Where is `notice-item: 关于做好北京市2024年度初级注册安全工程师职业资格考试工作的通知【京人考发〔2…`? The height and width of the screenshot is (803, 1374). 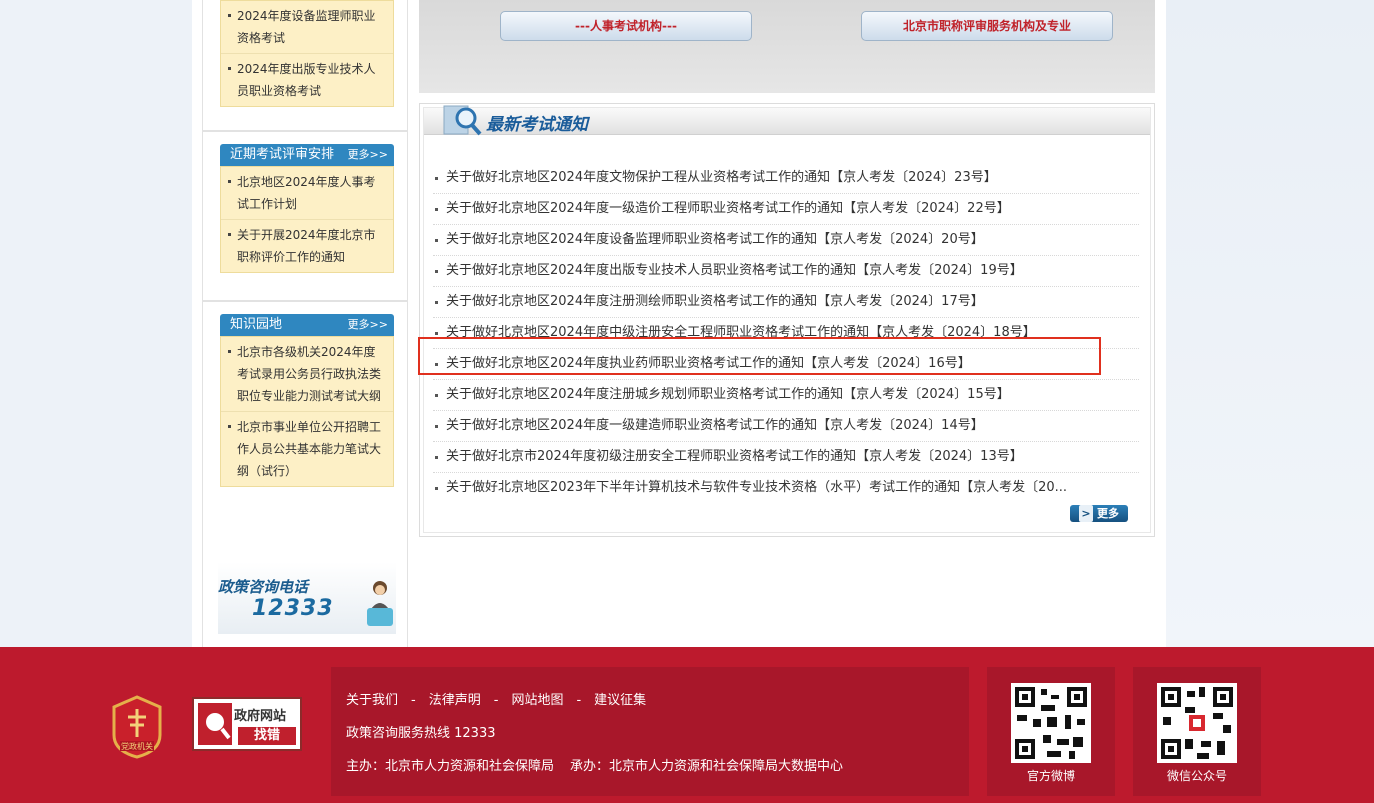 notice-item: 关于做好北京市2024年度初级注册安全工程师职业资格考试工作的通知【京人考发〔2… is located at coordinates (786, 457).